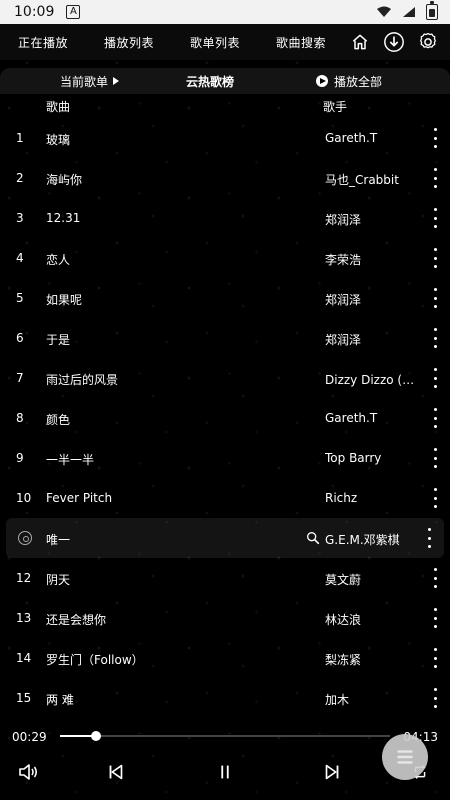 The image size is (450, 800). Describe the element at coordinates (63, 218) in the screenshot. I see `song-title: 12.31` at that location.